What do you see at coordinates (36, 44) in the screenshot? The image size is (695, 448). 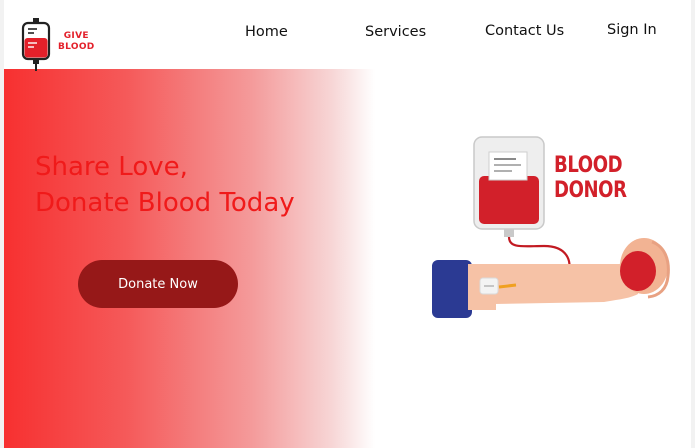 I see `blood-bag-icon` at bounding box center [36, 44].